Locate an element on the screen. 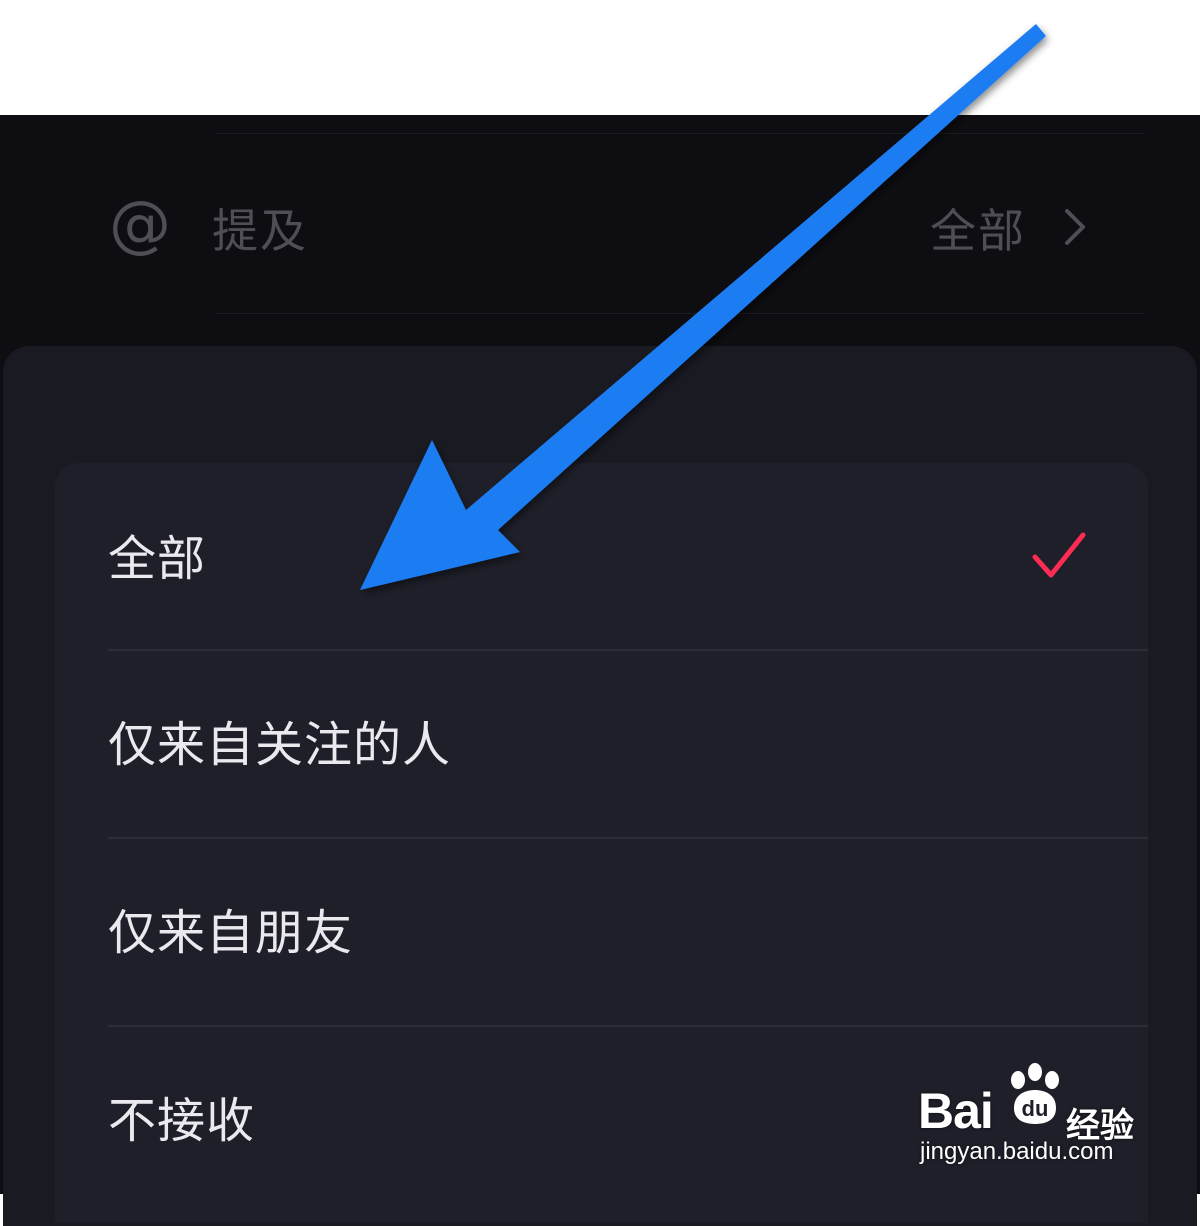  baidu-jingyan-watermark: Bai du 经验 jingyan.baidu.com is located at coordinates (1033, 1117).